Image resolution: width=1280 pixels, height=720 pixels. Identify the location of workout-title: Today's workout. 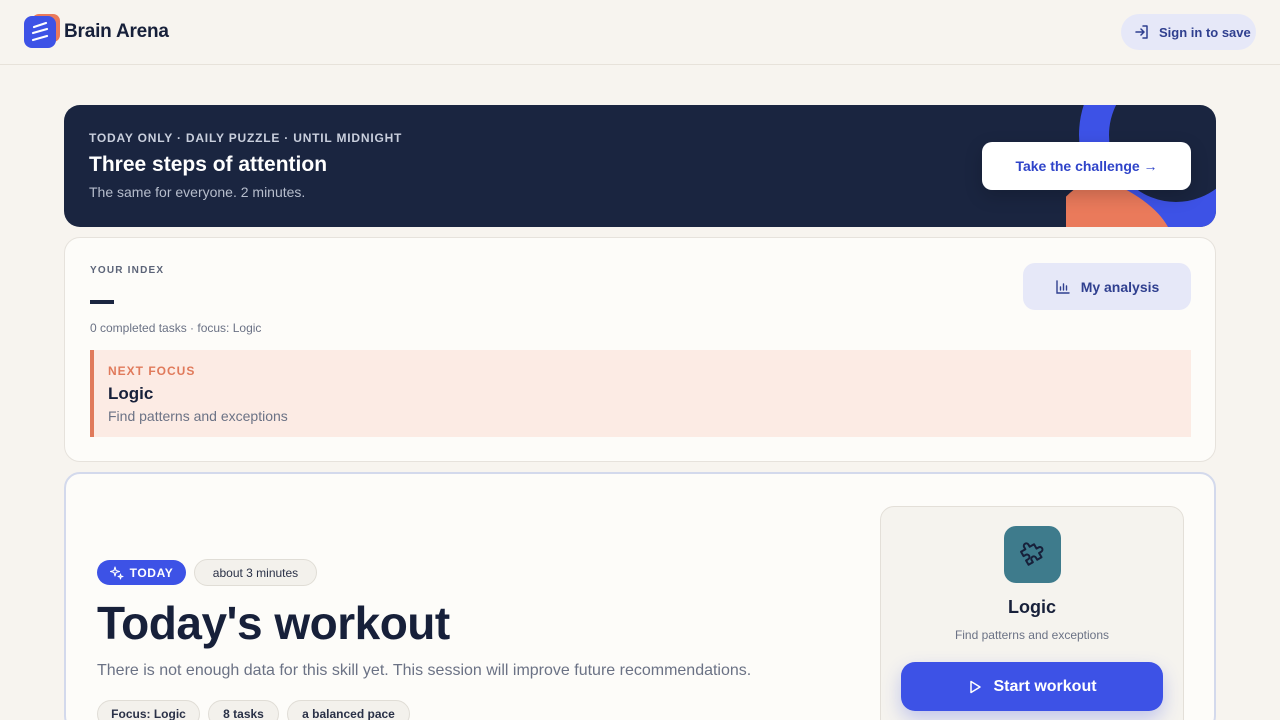
(273, 623).